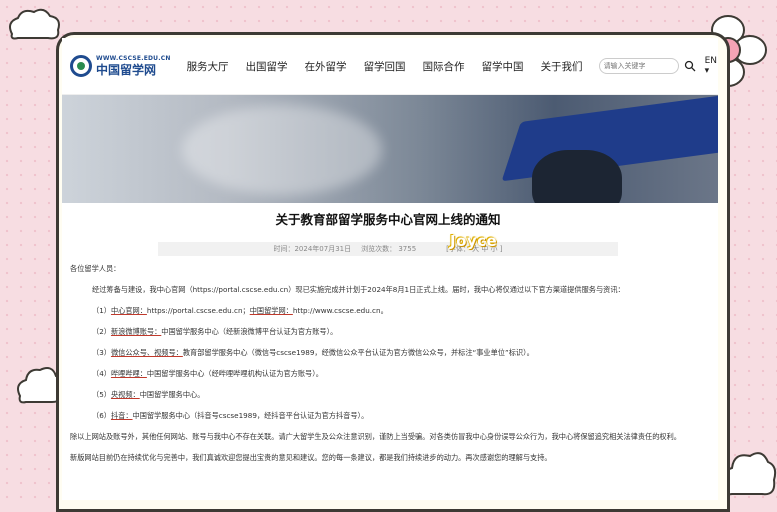 This screenshot has width=777, height=512. Describe the element at coordinates (250, 415) in the screenshot. I see `item-text: 中国留学服务中心（抖音号cscse1989，经抖音平台认证为官方抖音号）。` at that location.